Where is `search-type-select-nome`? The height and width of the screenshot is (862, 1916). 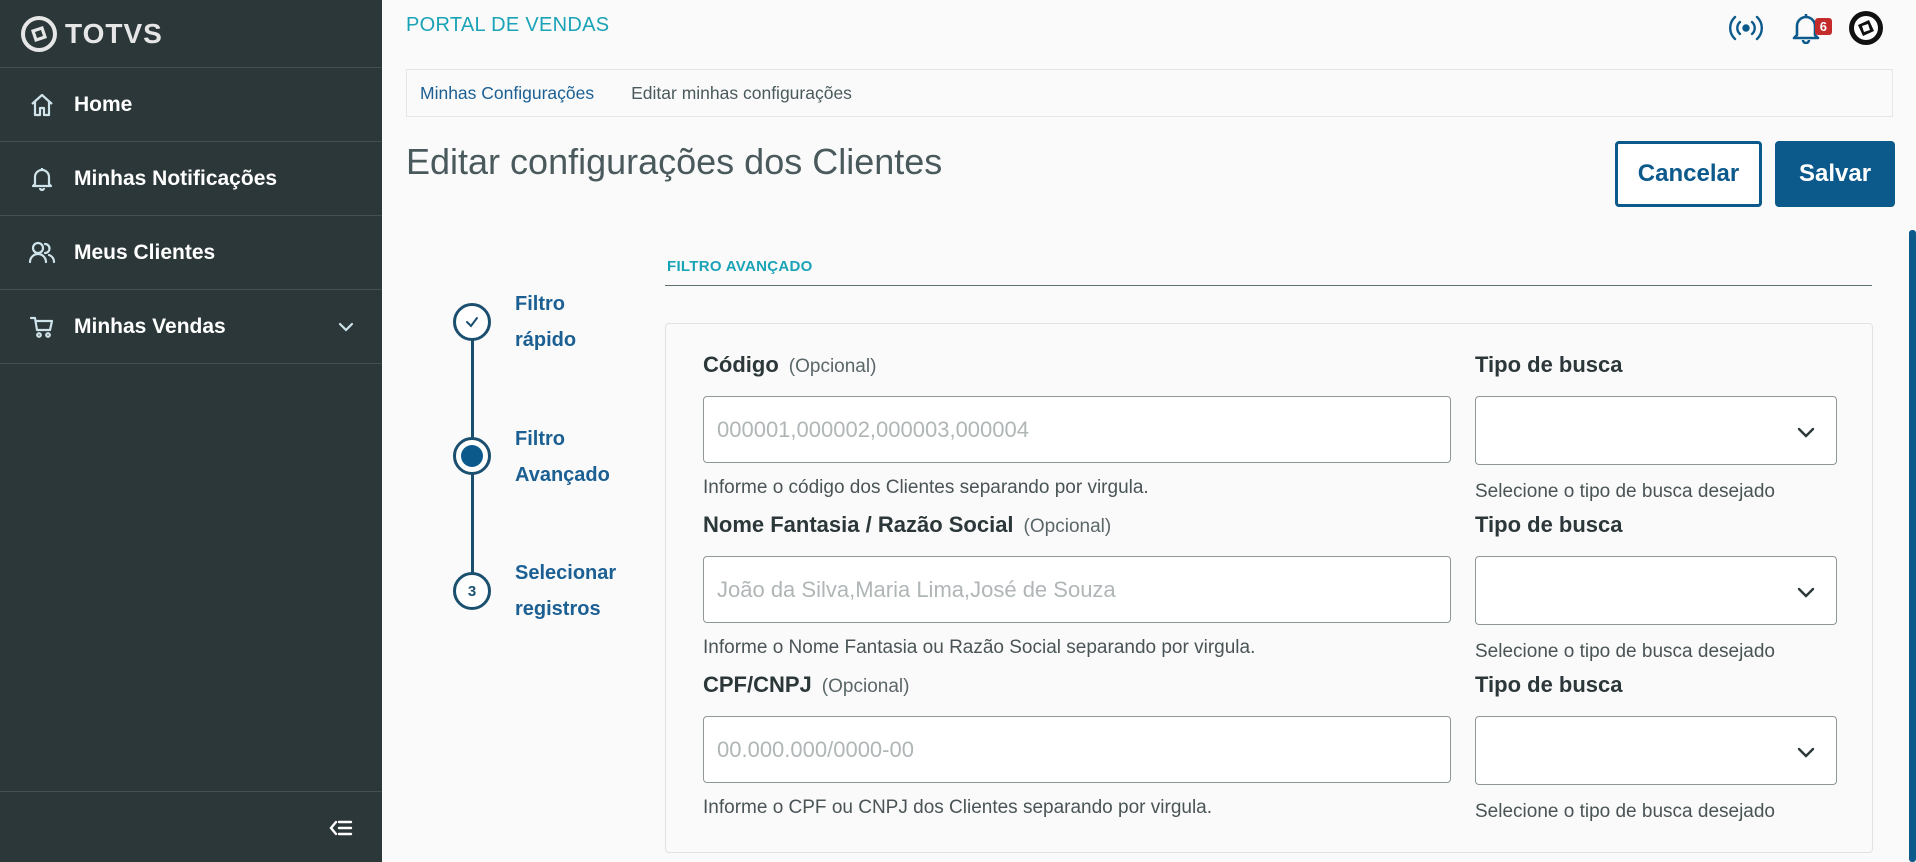
search-type-select-nome is located at coordinates (1656, 590).